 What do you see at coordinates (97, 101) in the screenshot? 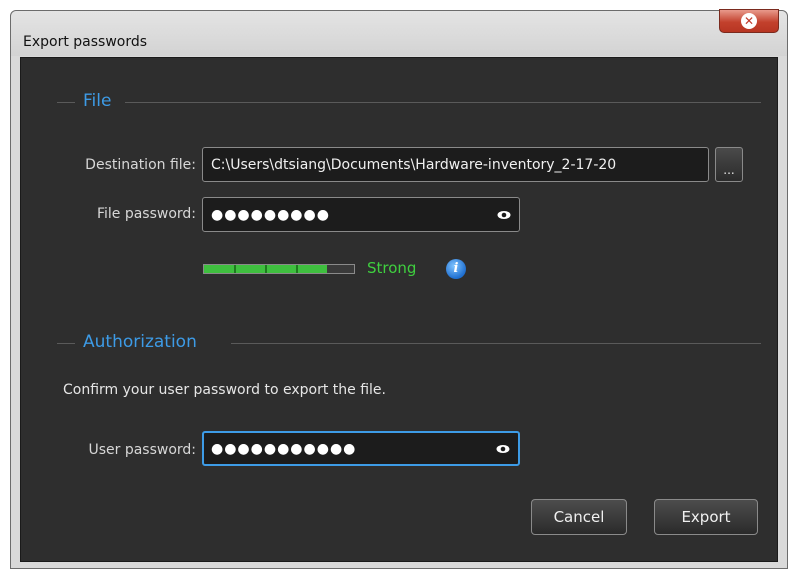
I see `file-section-title: File` at bounding box center [97, 101].